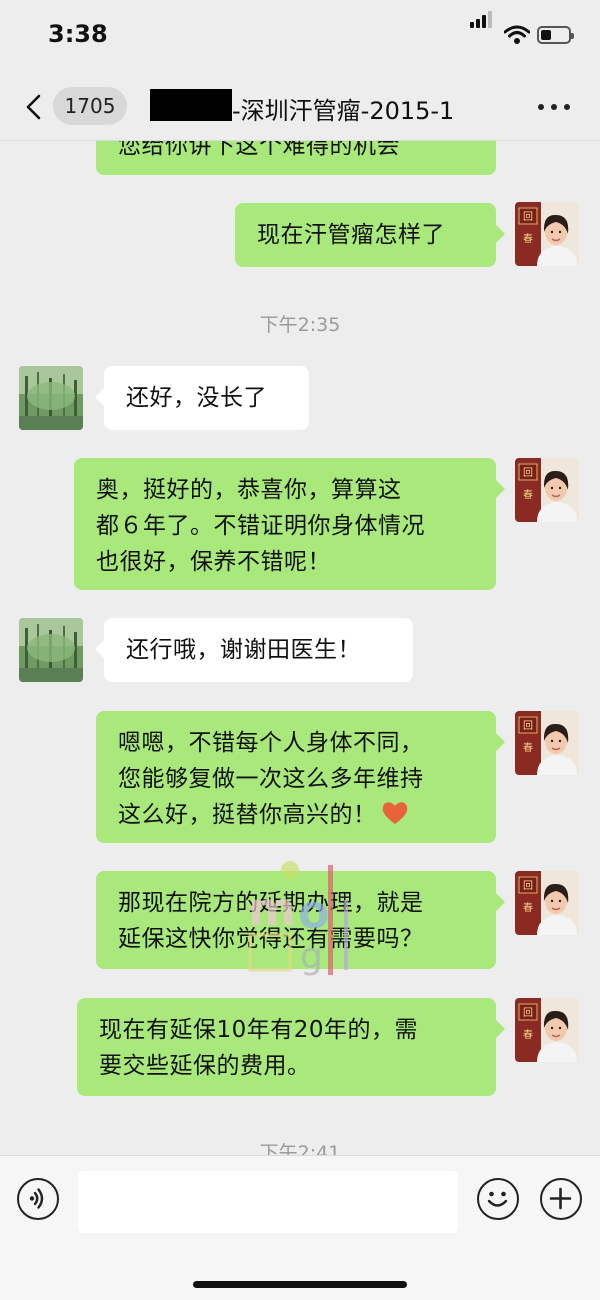 The image size is (600, 1300). Describe the element at coordinates (213, 562) in the screenshot. I see `message-text: 也很好，保养不错呢！` at that location.